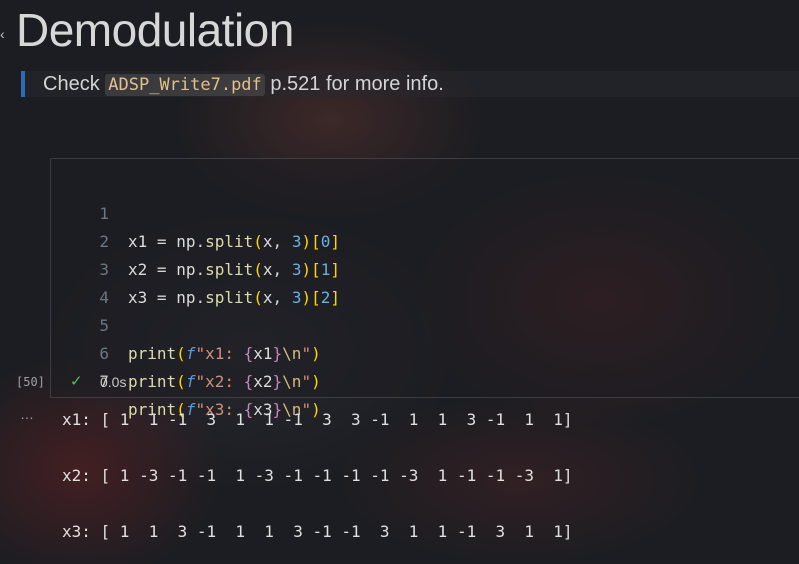  What do you see at coordinates (76, 381) in the screenshot?
I see `checkmark-icon: ✓` at bounding box center [76, 381].